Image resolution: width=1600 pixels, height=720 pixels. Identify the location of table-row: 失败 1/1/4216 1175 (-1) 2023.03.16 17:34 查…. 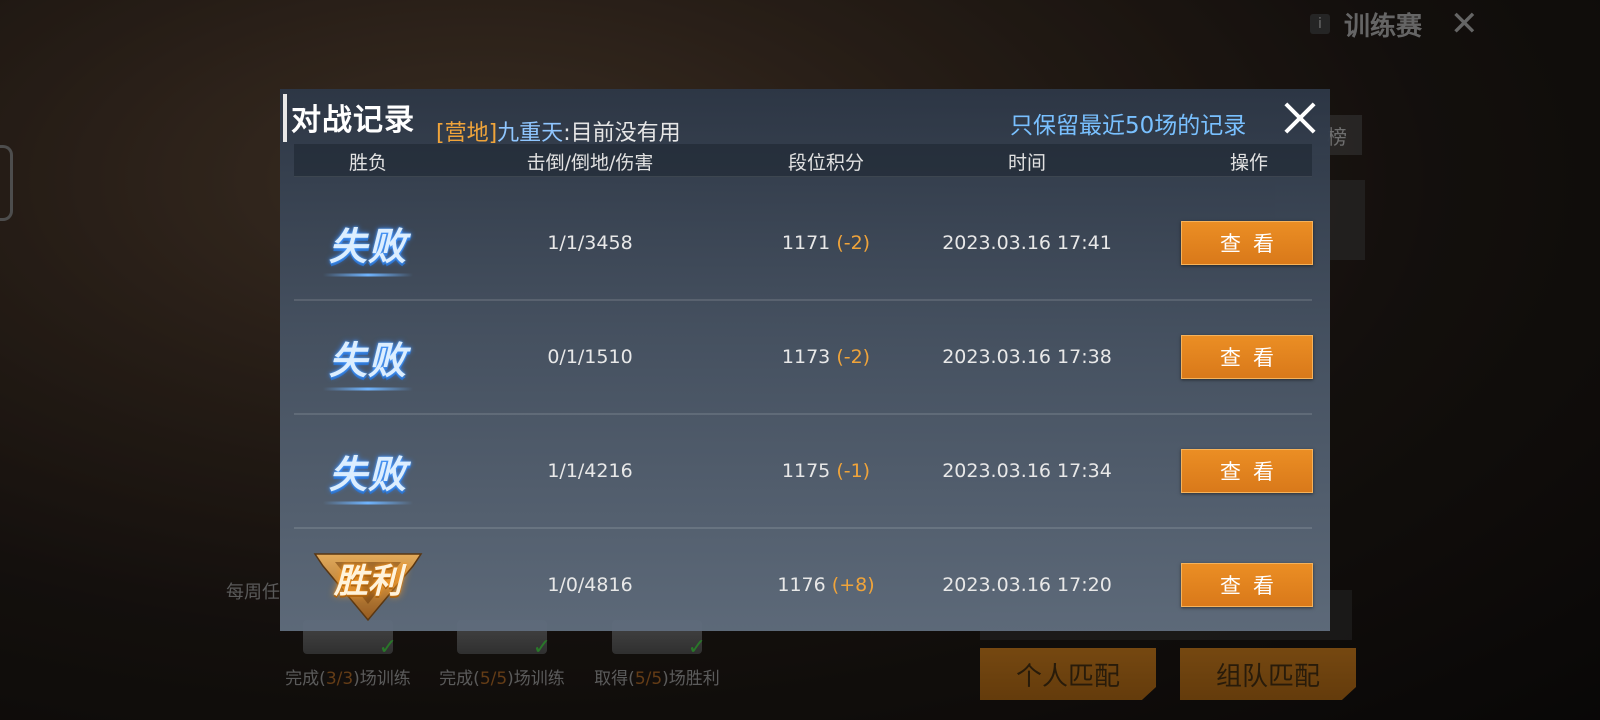
(803, 472).